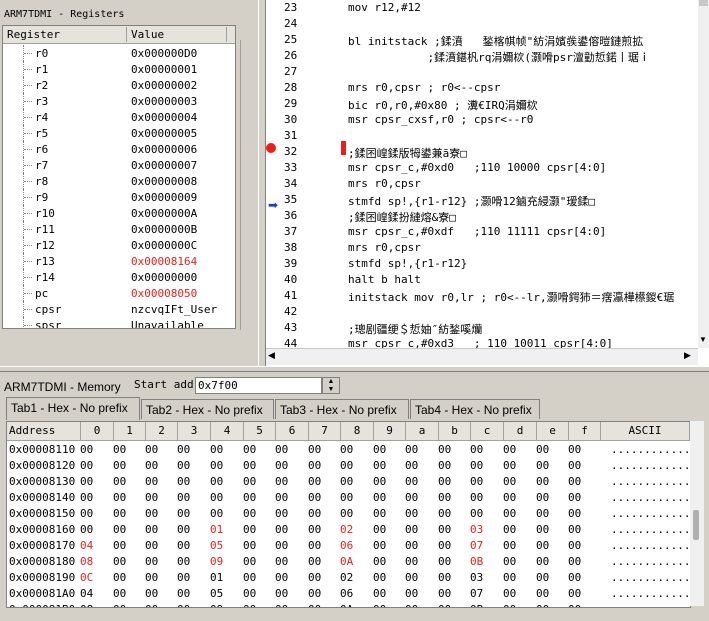 The image size is (709, 621). Describe the element at coordinates (487, 265) in the screenshot. I see `code-line: 39 stmfd sp!,{r1-r12}` at that location.